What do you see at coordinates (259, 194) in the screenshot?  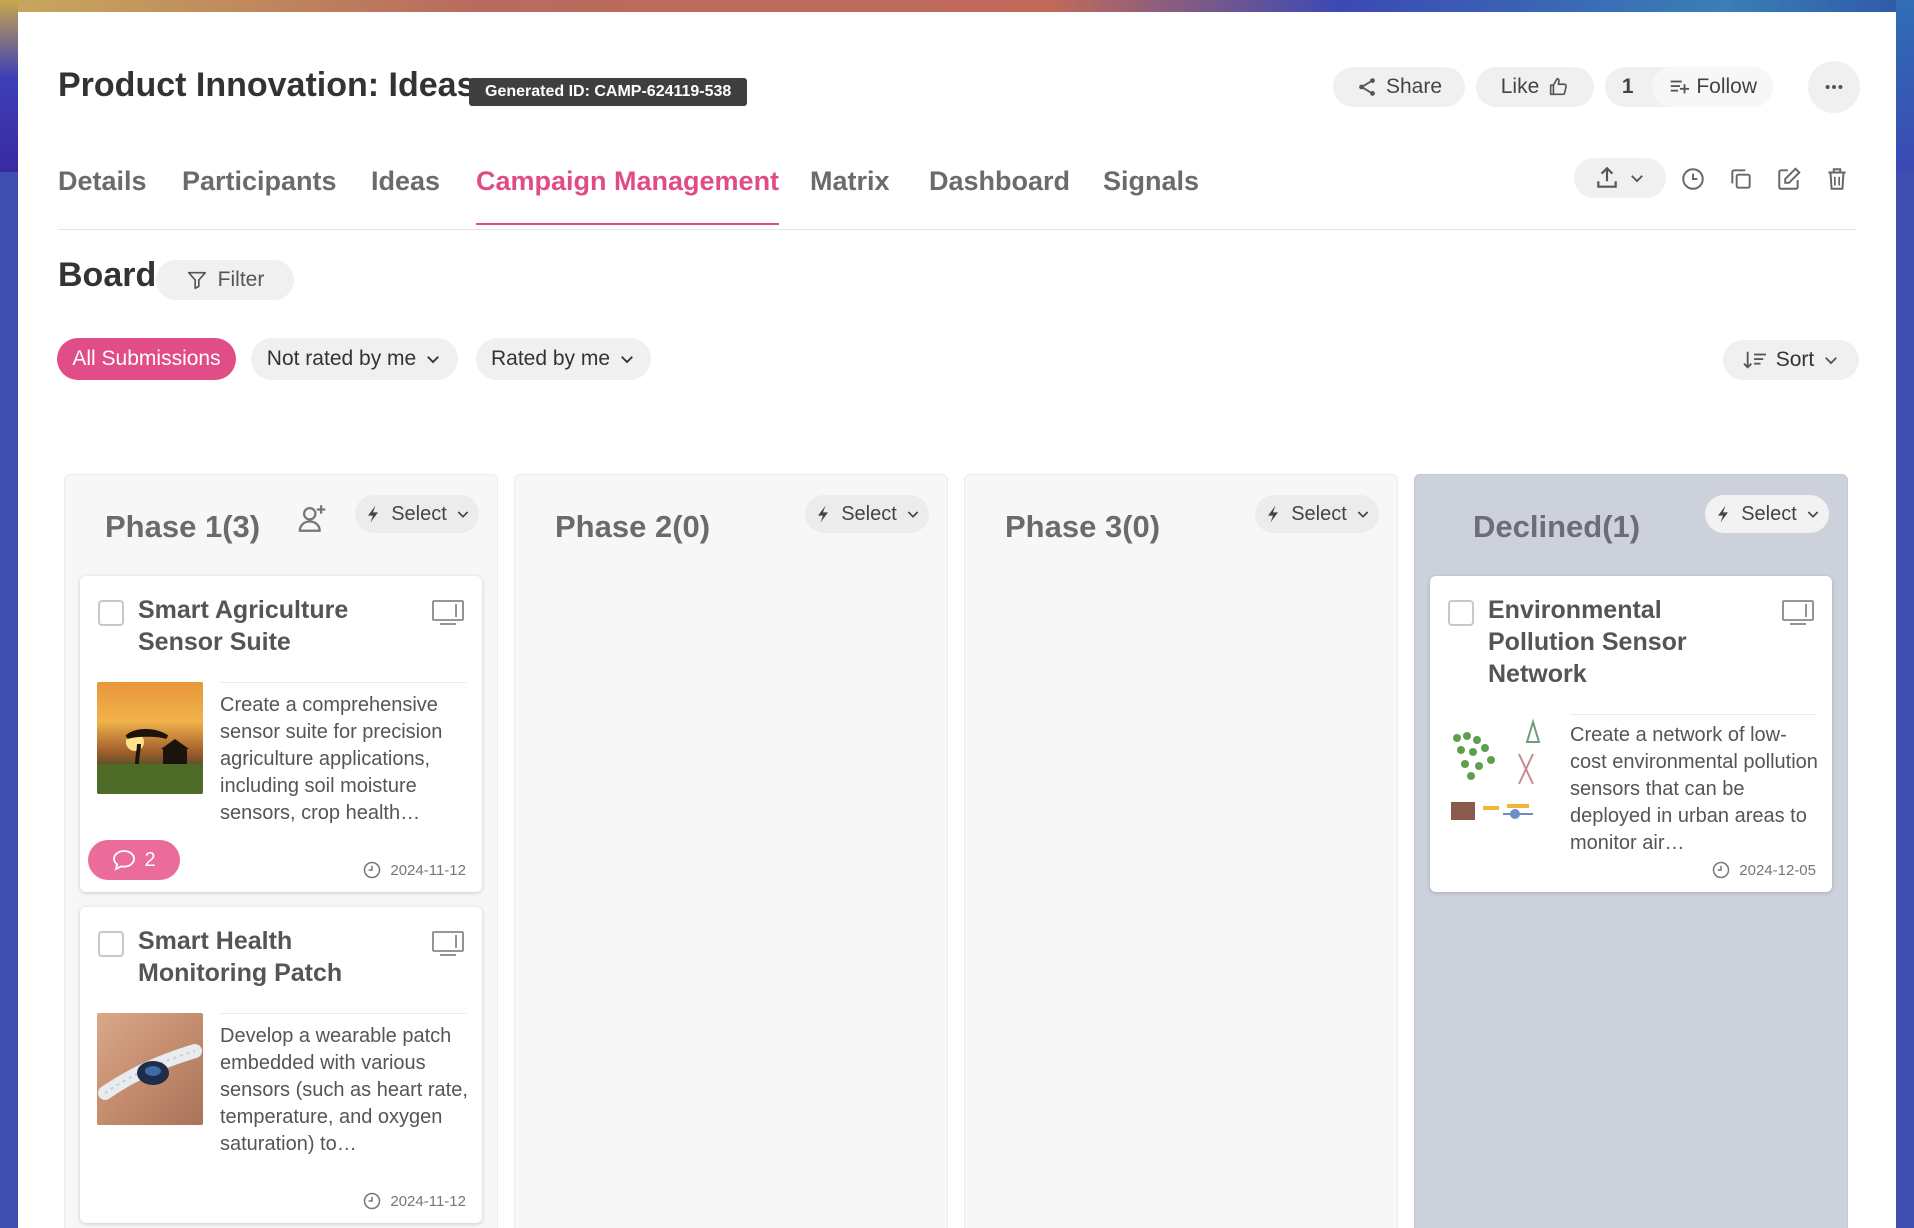 I see `tab-participants: Participants` at bounding box center [259, 194].